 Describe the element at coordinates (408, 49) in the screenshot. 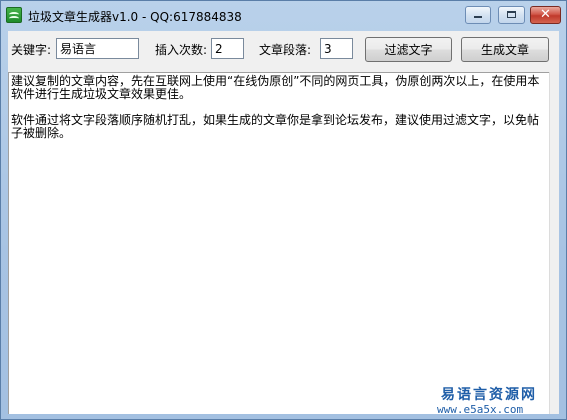

I see `filter-text-button: 过滤文字` at that location.